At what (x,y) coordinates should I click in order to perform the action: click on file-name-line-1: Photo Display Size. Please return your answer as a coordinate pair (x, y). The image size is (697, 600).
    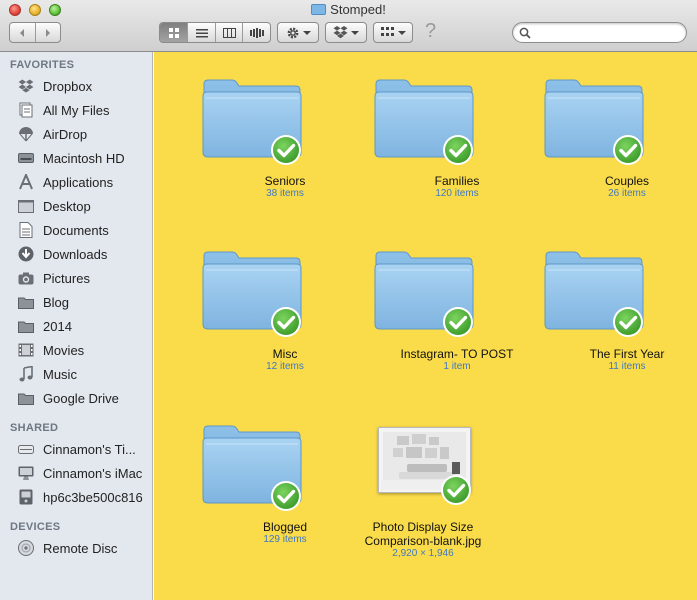
    Looking at the image, I should click on (423, 527).